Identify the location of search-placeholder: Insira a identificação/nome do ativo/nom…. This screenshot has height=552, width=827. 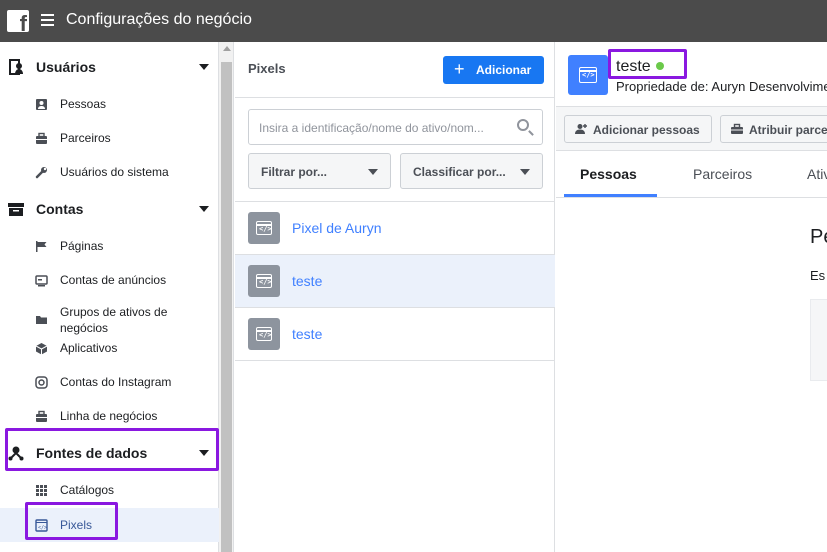
(371, 128).